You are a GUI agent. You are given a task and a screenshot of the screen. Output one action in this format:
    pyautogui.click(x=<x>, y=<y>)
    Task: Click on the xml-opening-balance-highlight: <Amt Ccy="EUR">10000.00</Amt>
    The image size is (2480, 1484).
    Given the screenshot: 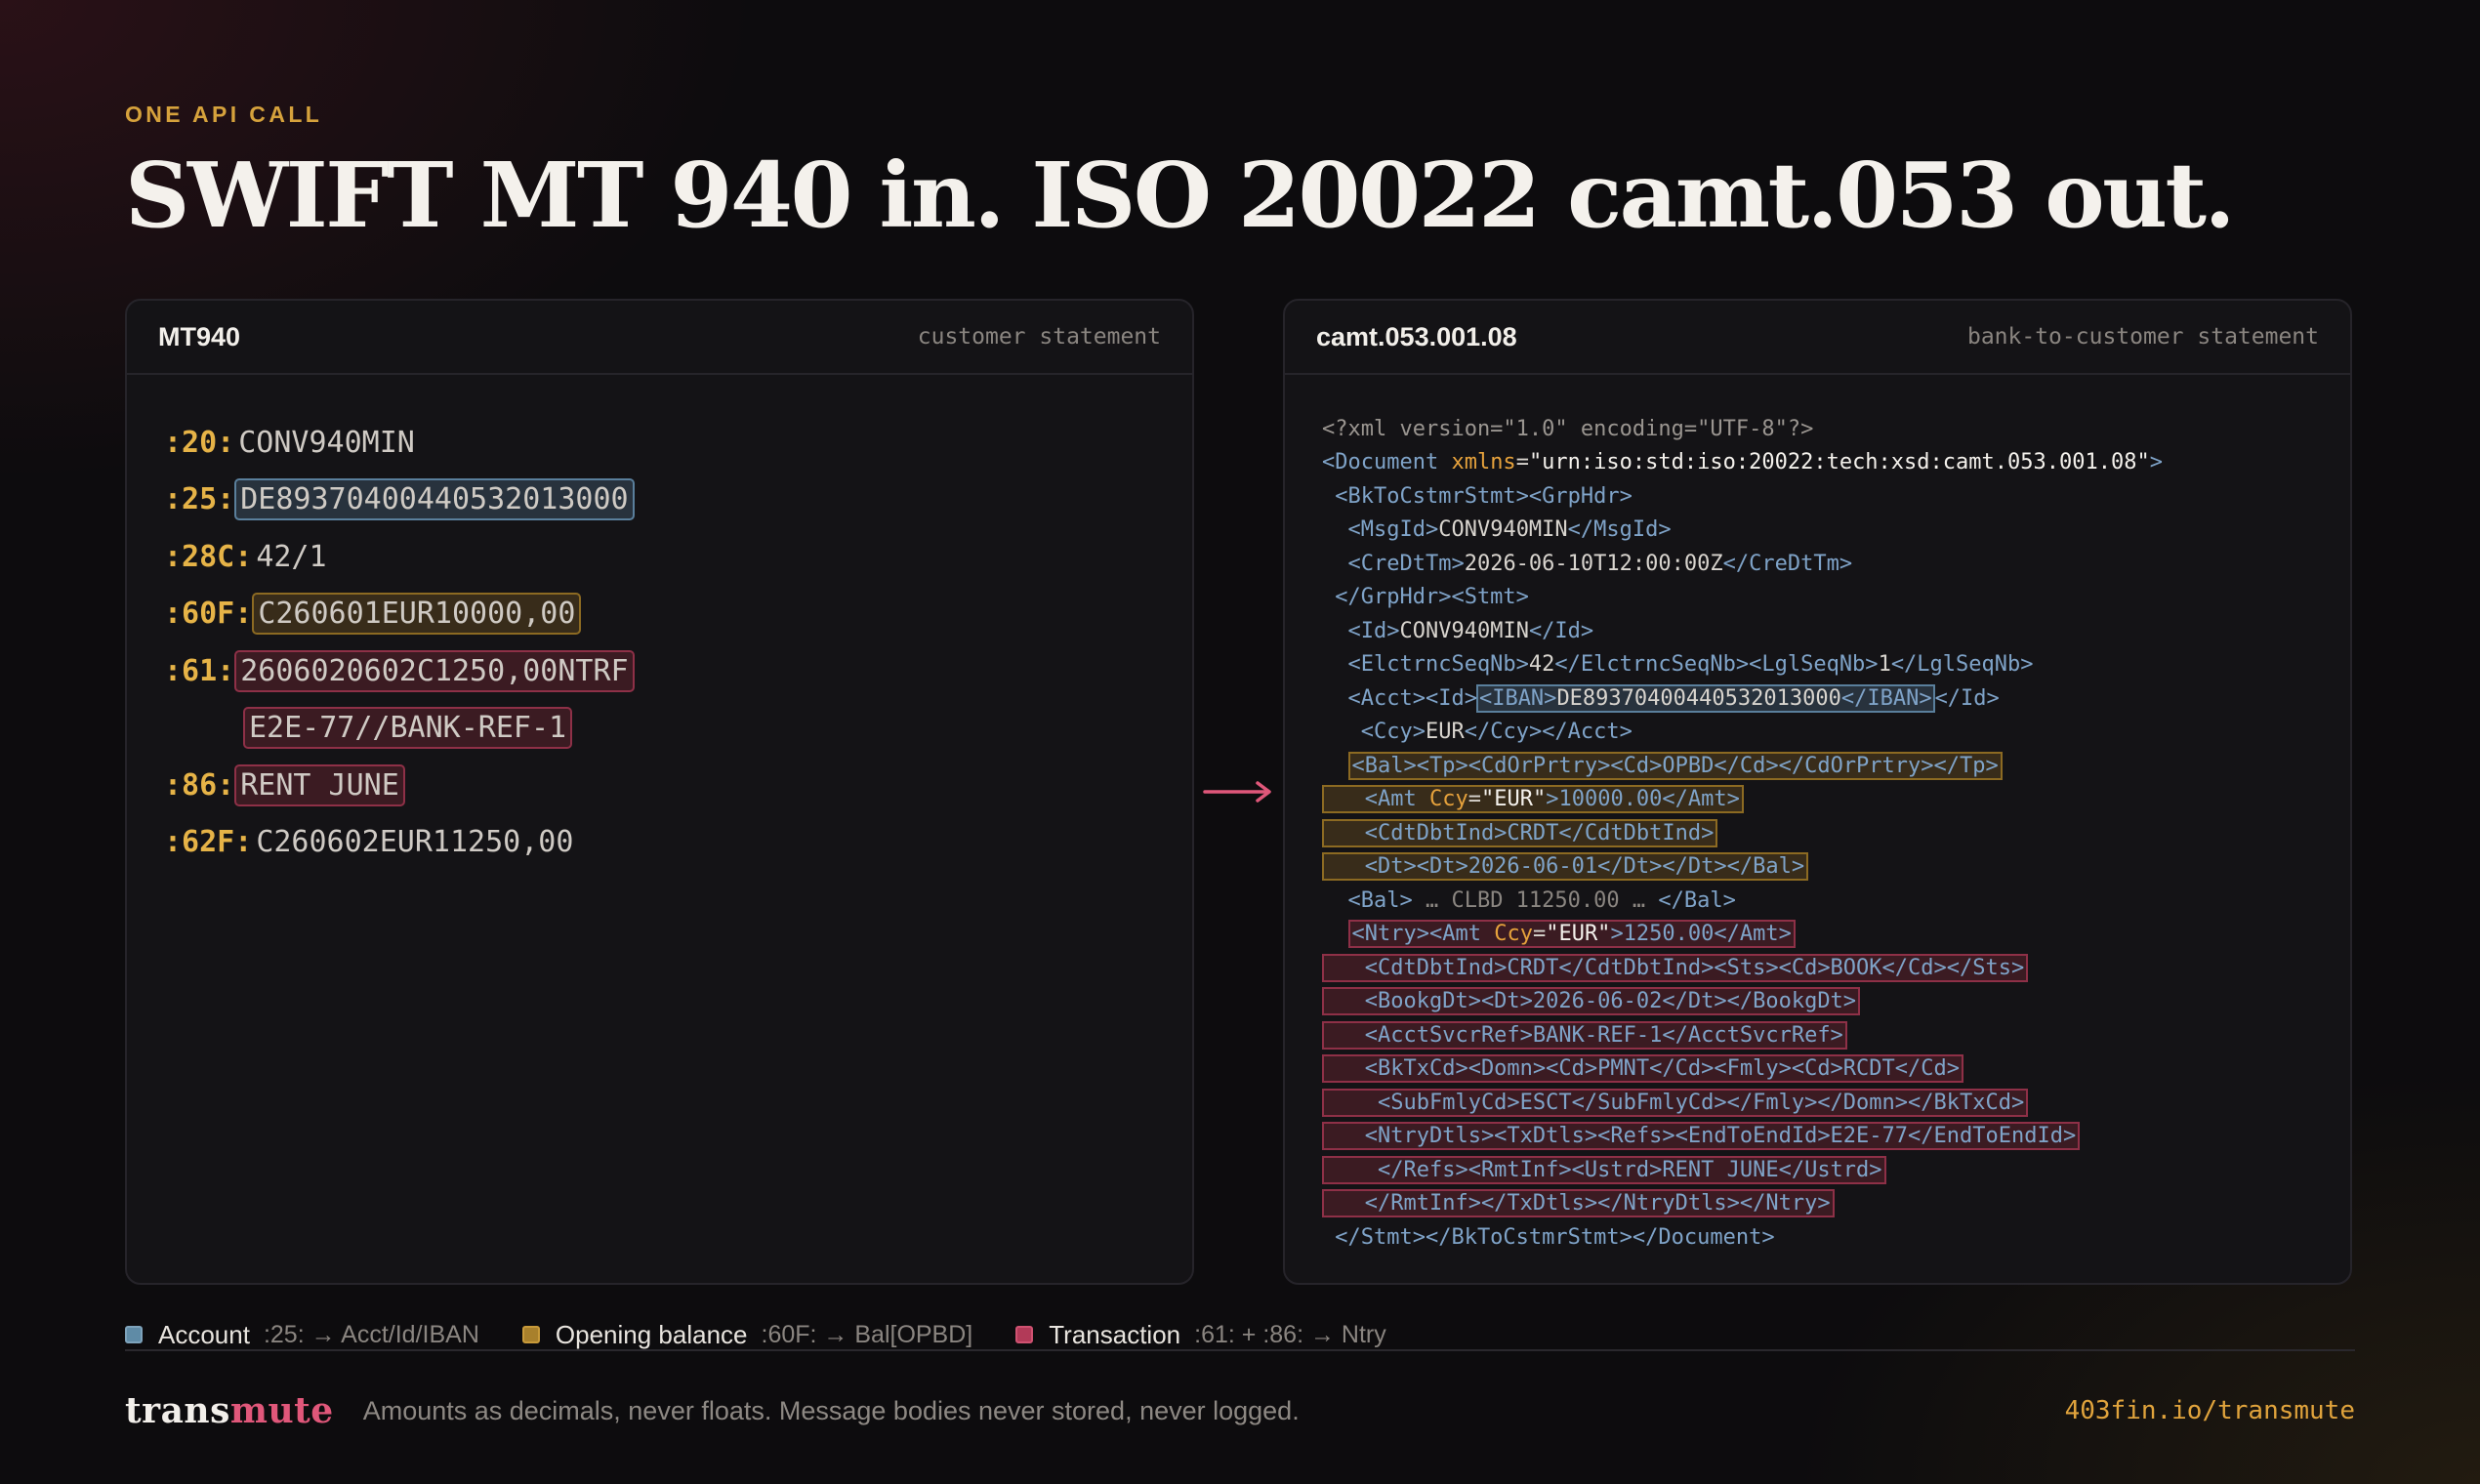 What is the action you would take?
    pyautogui.click(x=1533, y=800)
    